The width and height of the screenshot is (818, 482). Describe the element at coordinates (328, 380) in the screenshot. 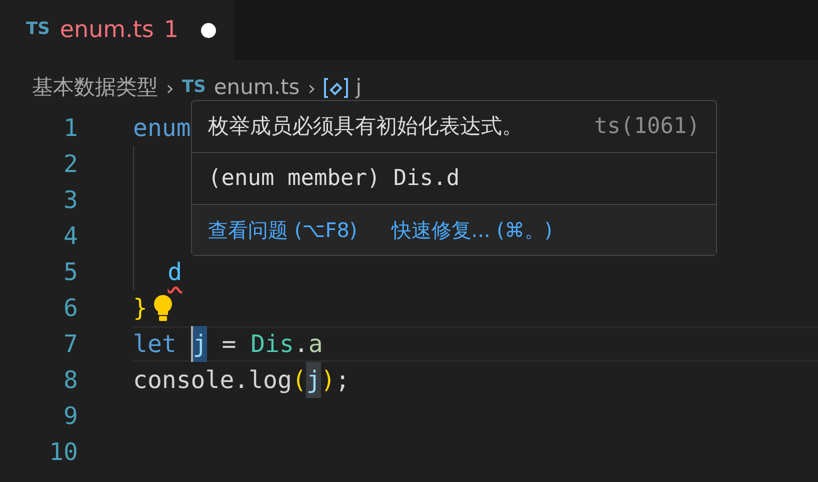

I see `code-token: )` at that location.